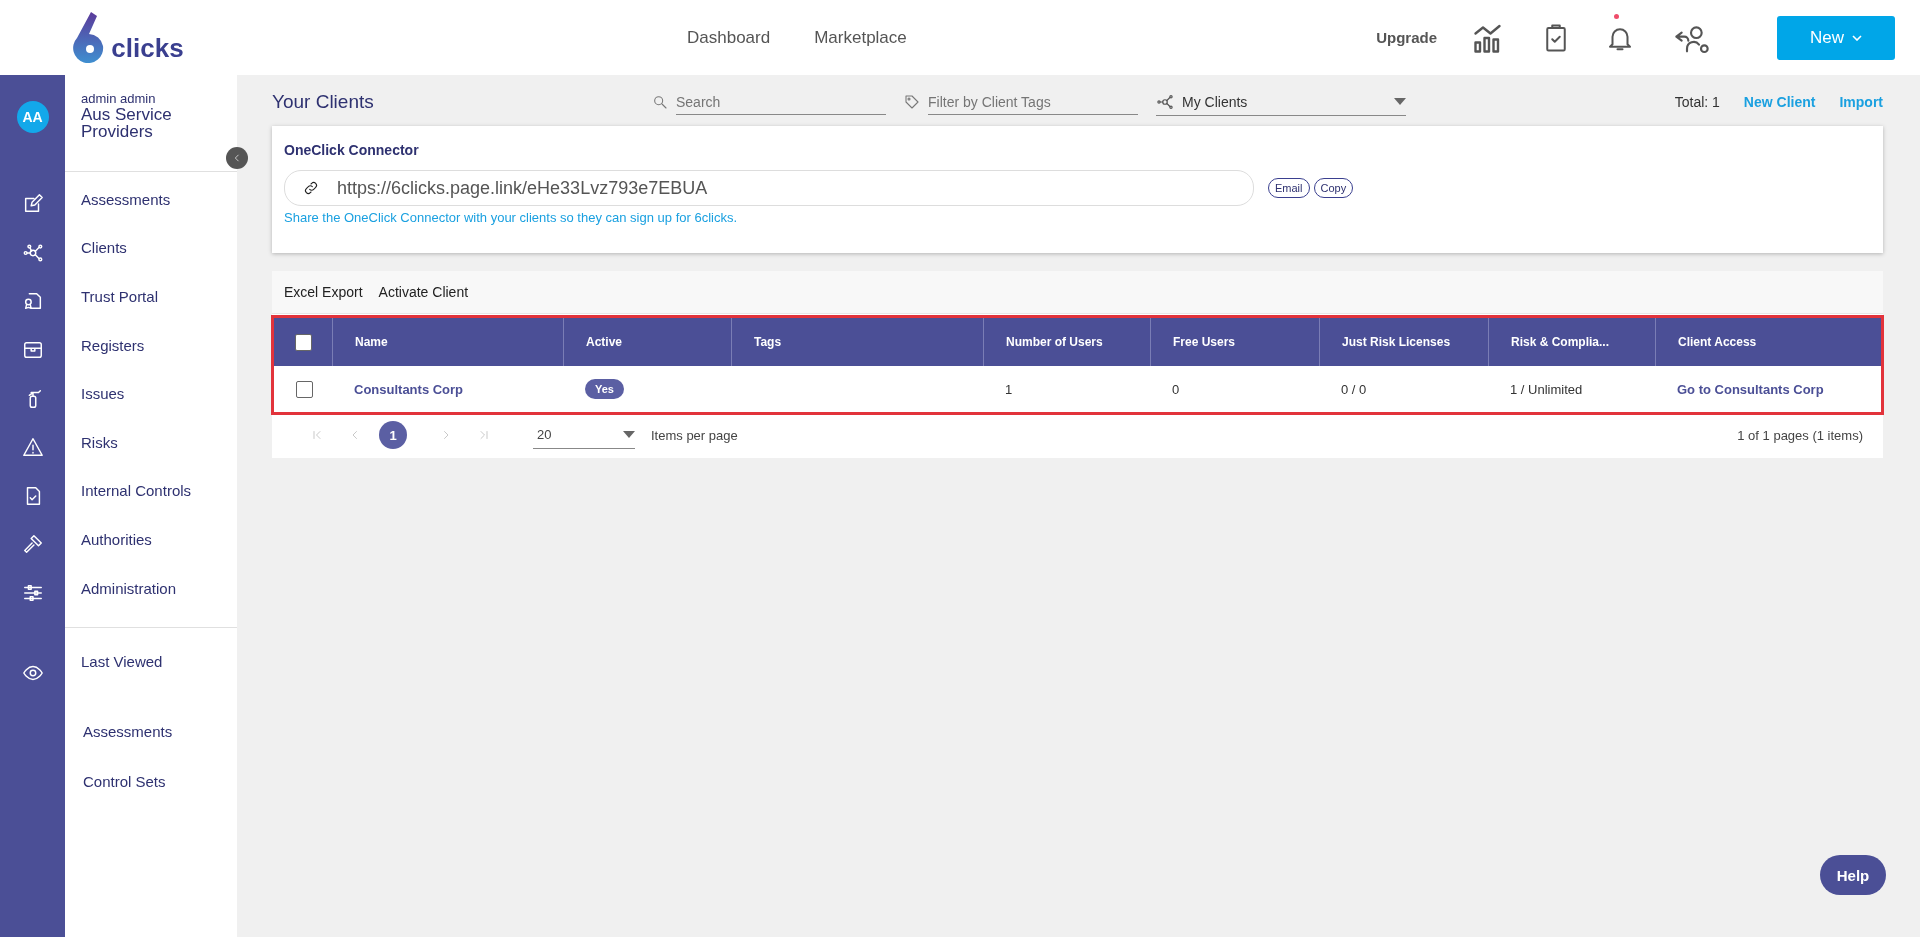 The width and height of the screenshot is (1920, 937). Describe the element at coordinates (119, 98) in the screenshot. I see `user-name: admin admin` at that location.